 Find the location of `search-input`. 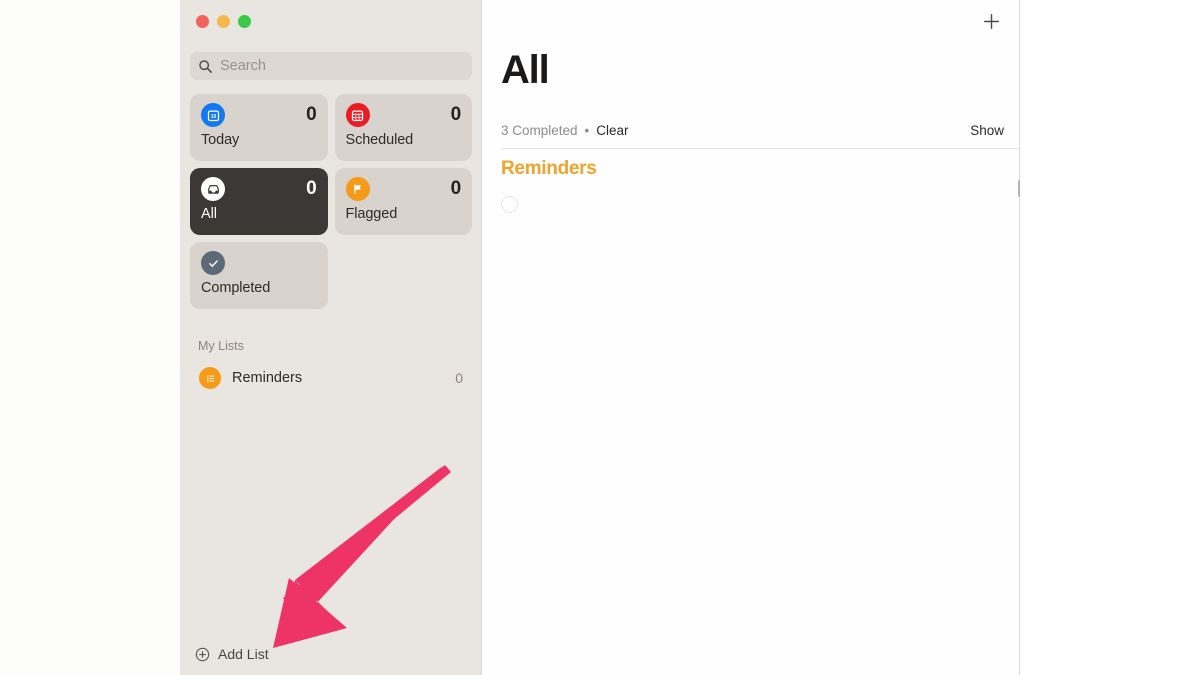

search-input is located at coordinates (342, 66).